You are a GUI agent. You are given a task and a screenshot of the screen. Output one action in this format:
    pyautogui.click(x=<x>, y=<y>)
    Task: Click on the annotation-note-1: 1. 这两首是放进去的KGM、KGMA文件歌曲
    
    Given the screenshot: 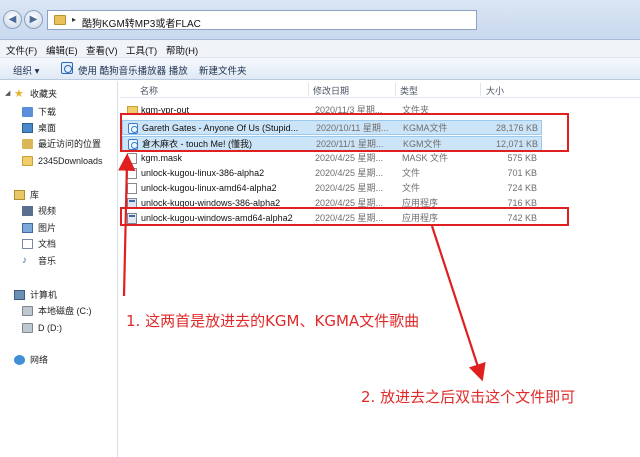 What is the action you would take?
    pyautogui.click(x=273, y=321)
    